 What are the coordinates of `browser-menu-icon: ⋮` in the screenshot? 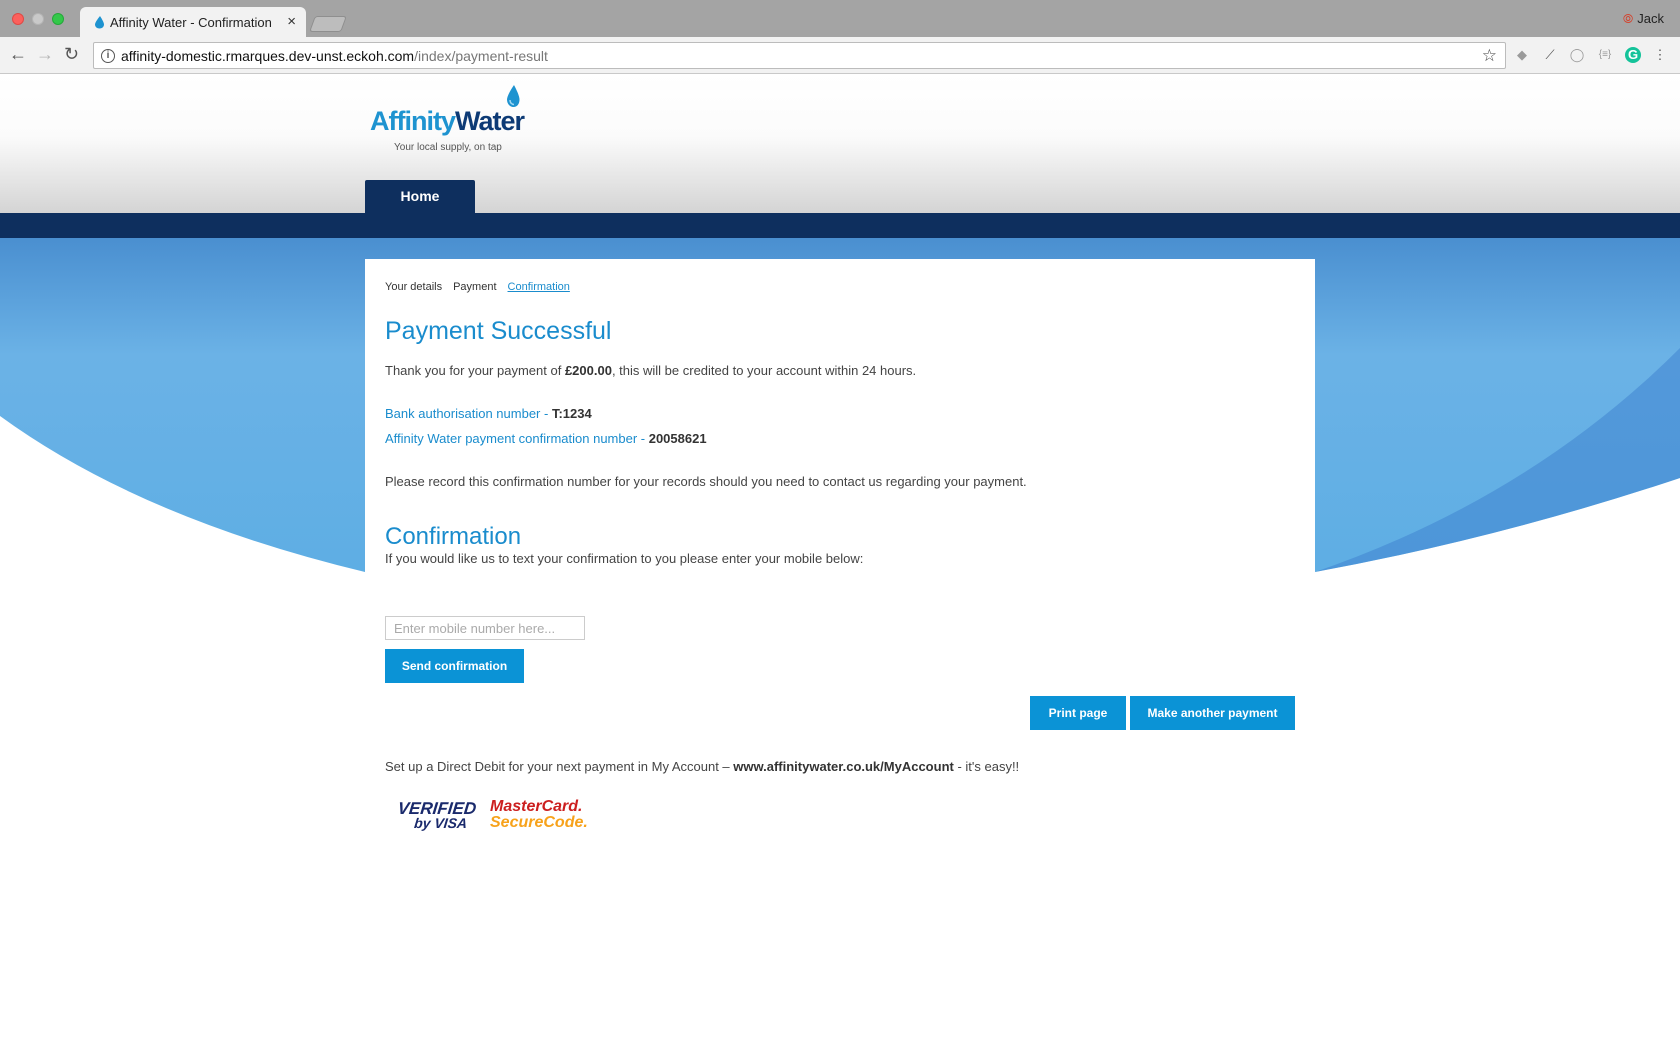 It's located at (1660, 55).